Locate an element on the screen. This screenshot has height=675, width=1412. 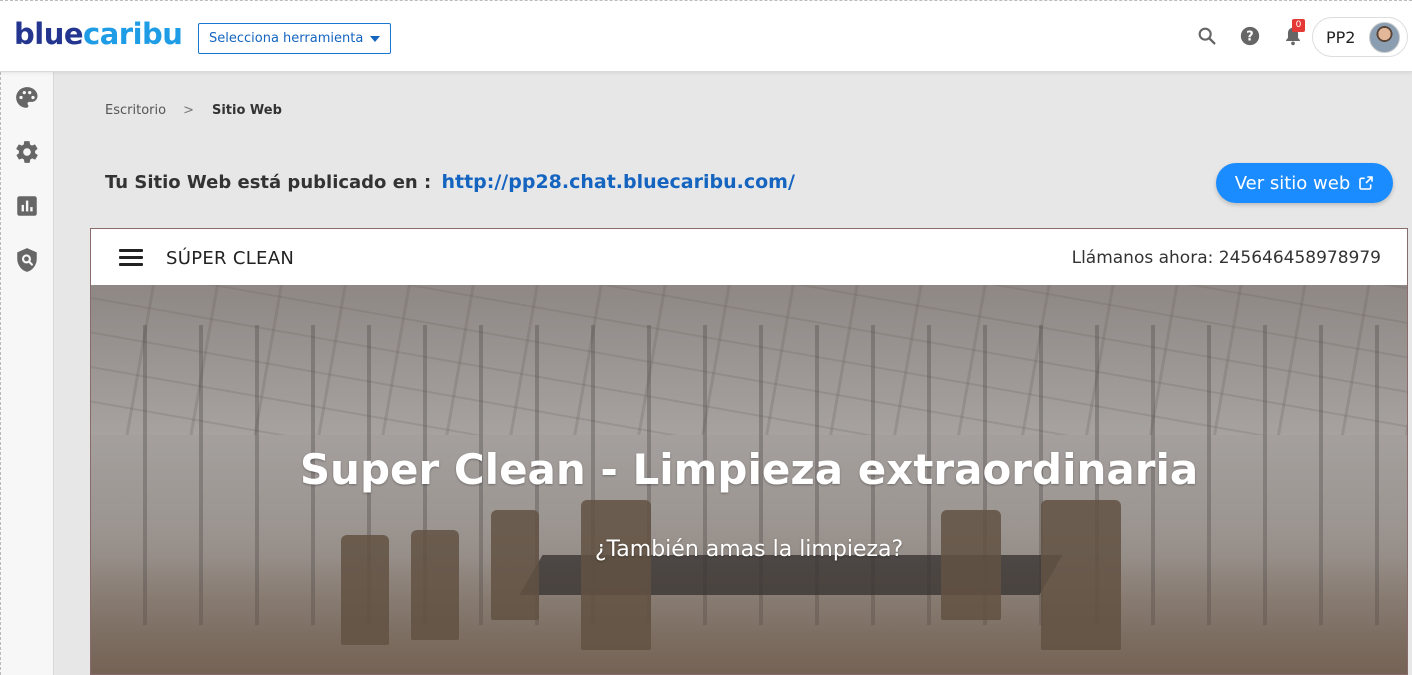
palette-icon is located at coordinates (27, 98).